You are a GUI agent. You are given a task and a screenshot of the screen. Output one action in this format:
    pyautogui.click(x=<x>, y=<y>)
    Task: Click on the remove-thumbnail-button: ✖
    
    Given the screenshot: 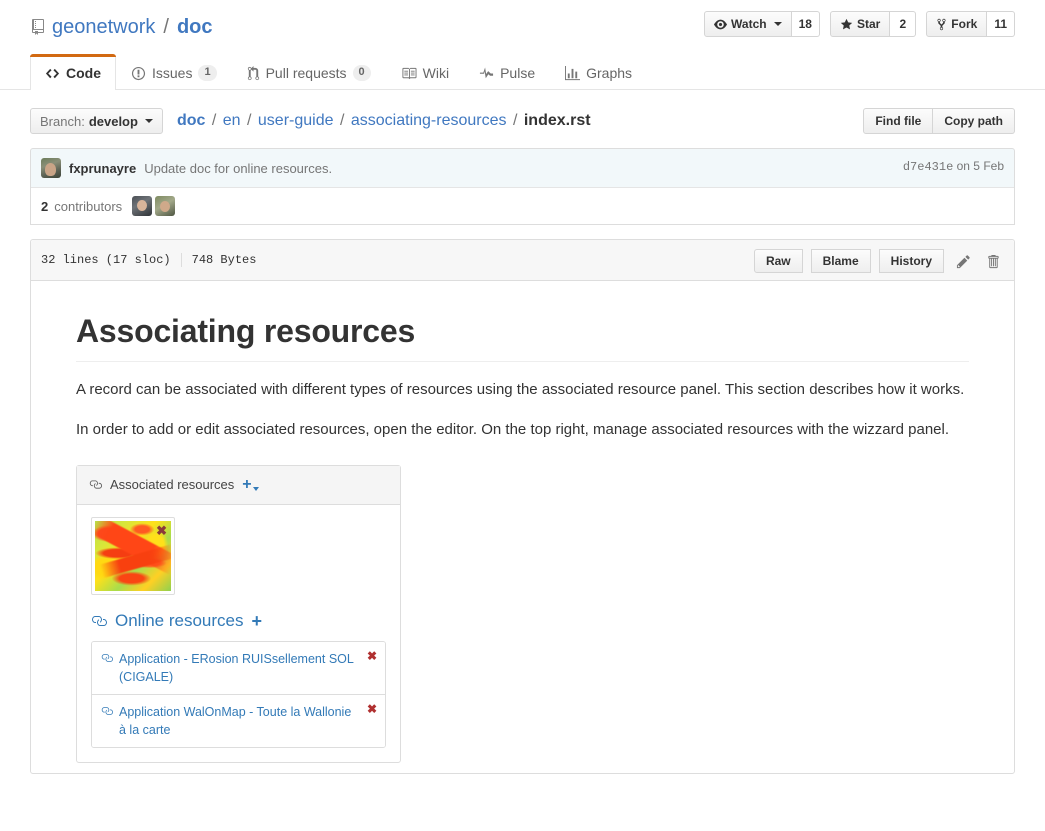 What is the action you would take?
    pyautogui.click(x=161, y=530)
    